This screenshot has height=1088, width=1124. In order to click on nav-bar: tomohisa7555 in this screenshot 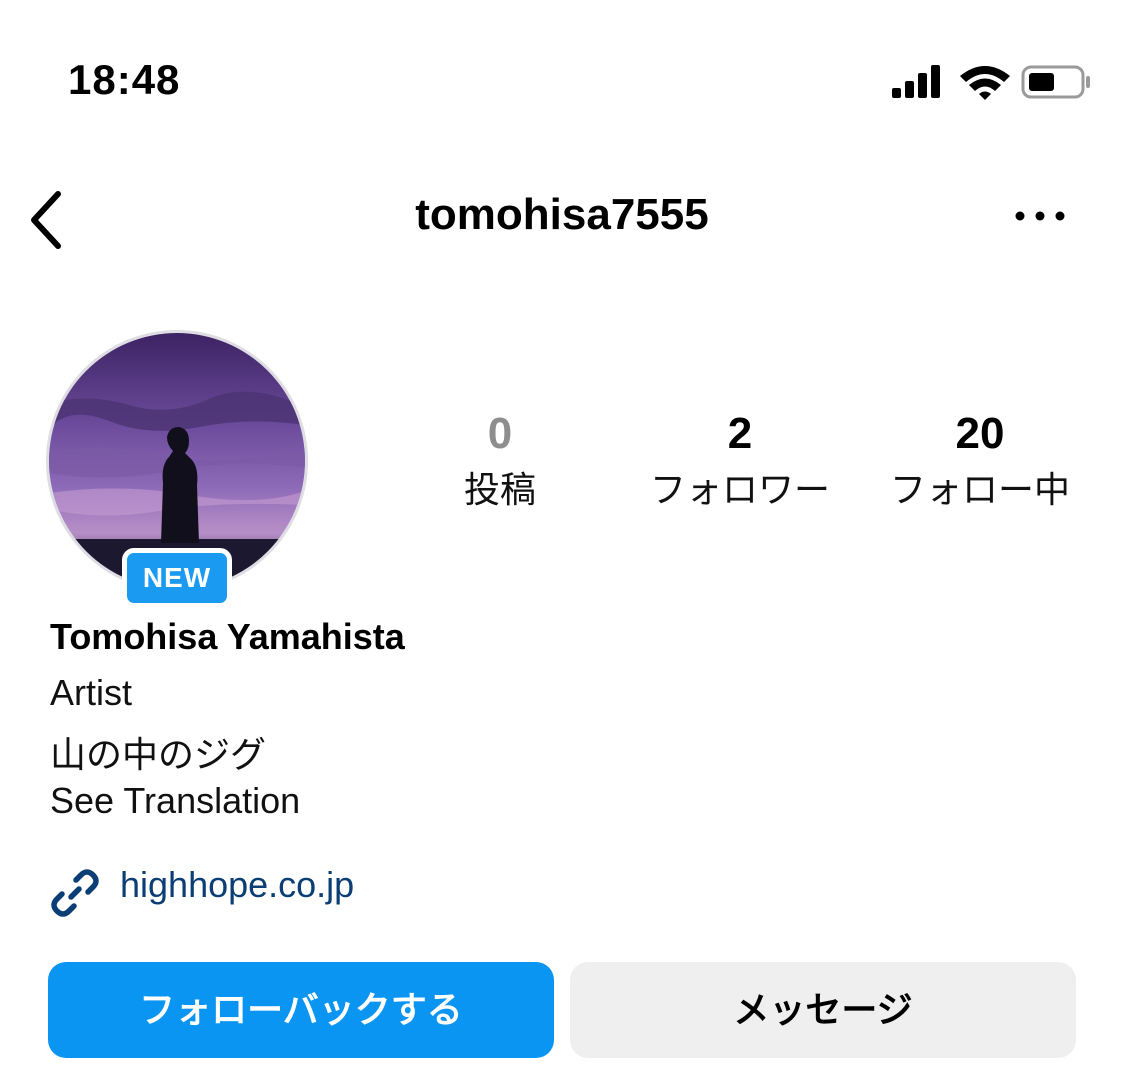, I will do `click(562, 216)`.